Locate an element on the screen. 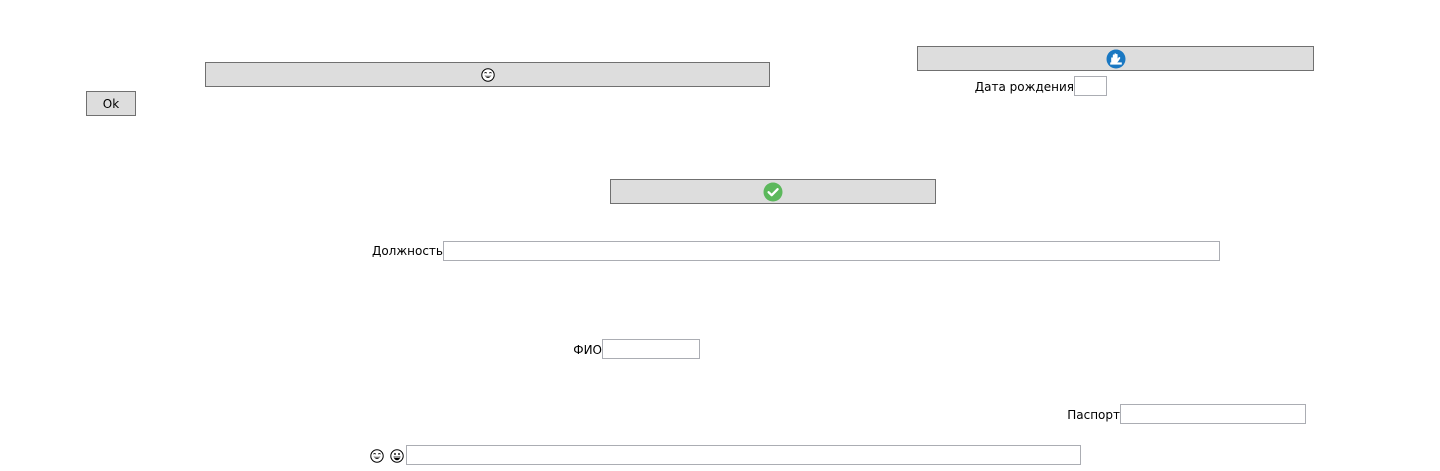 Image resolution: width=1440 pixels, height=471 pixels. check-circle-icon is located at coordinates (773, 192).